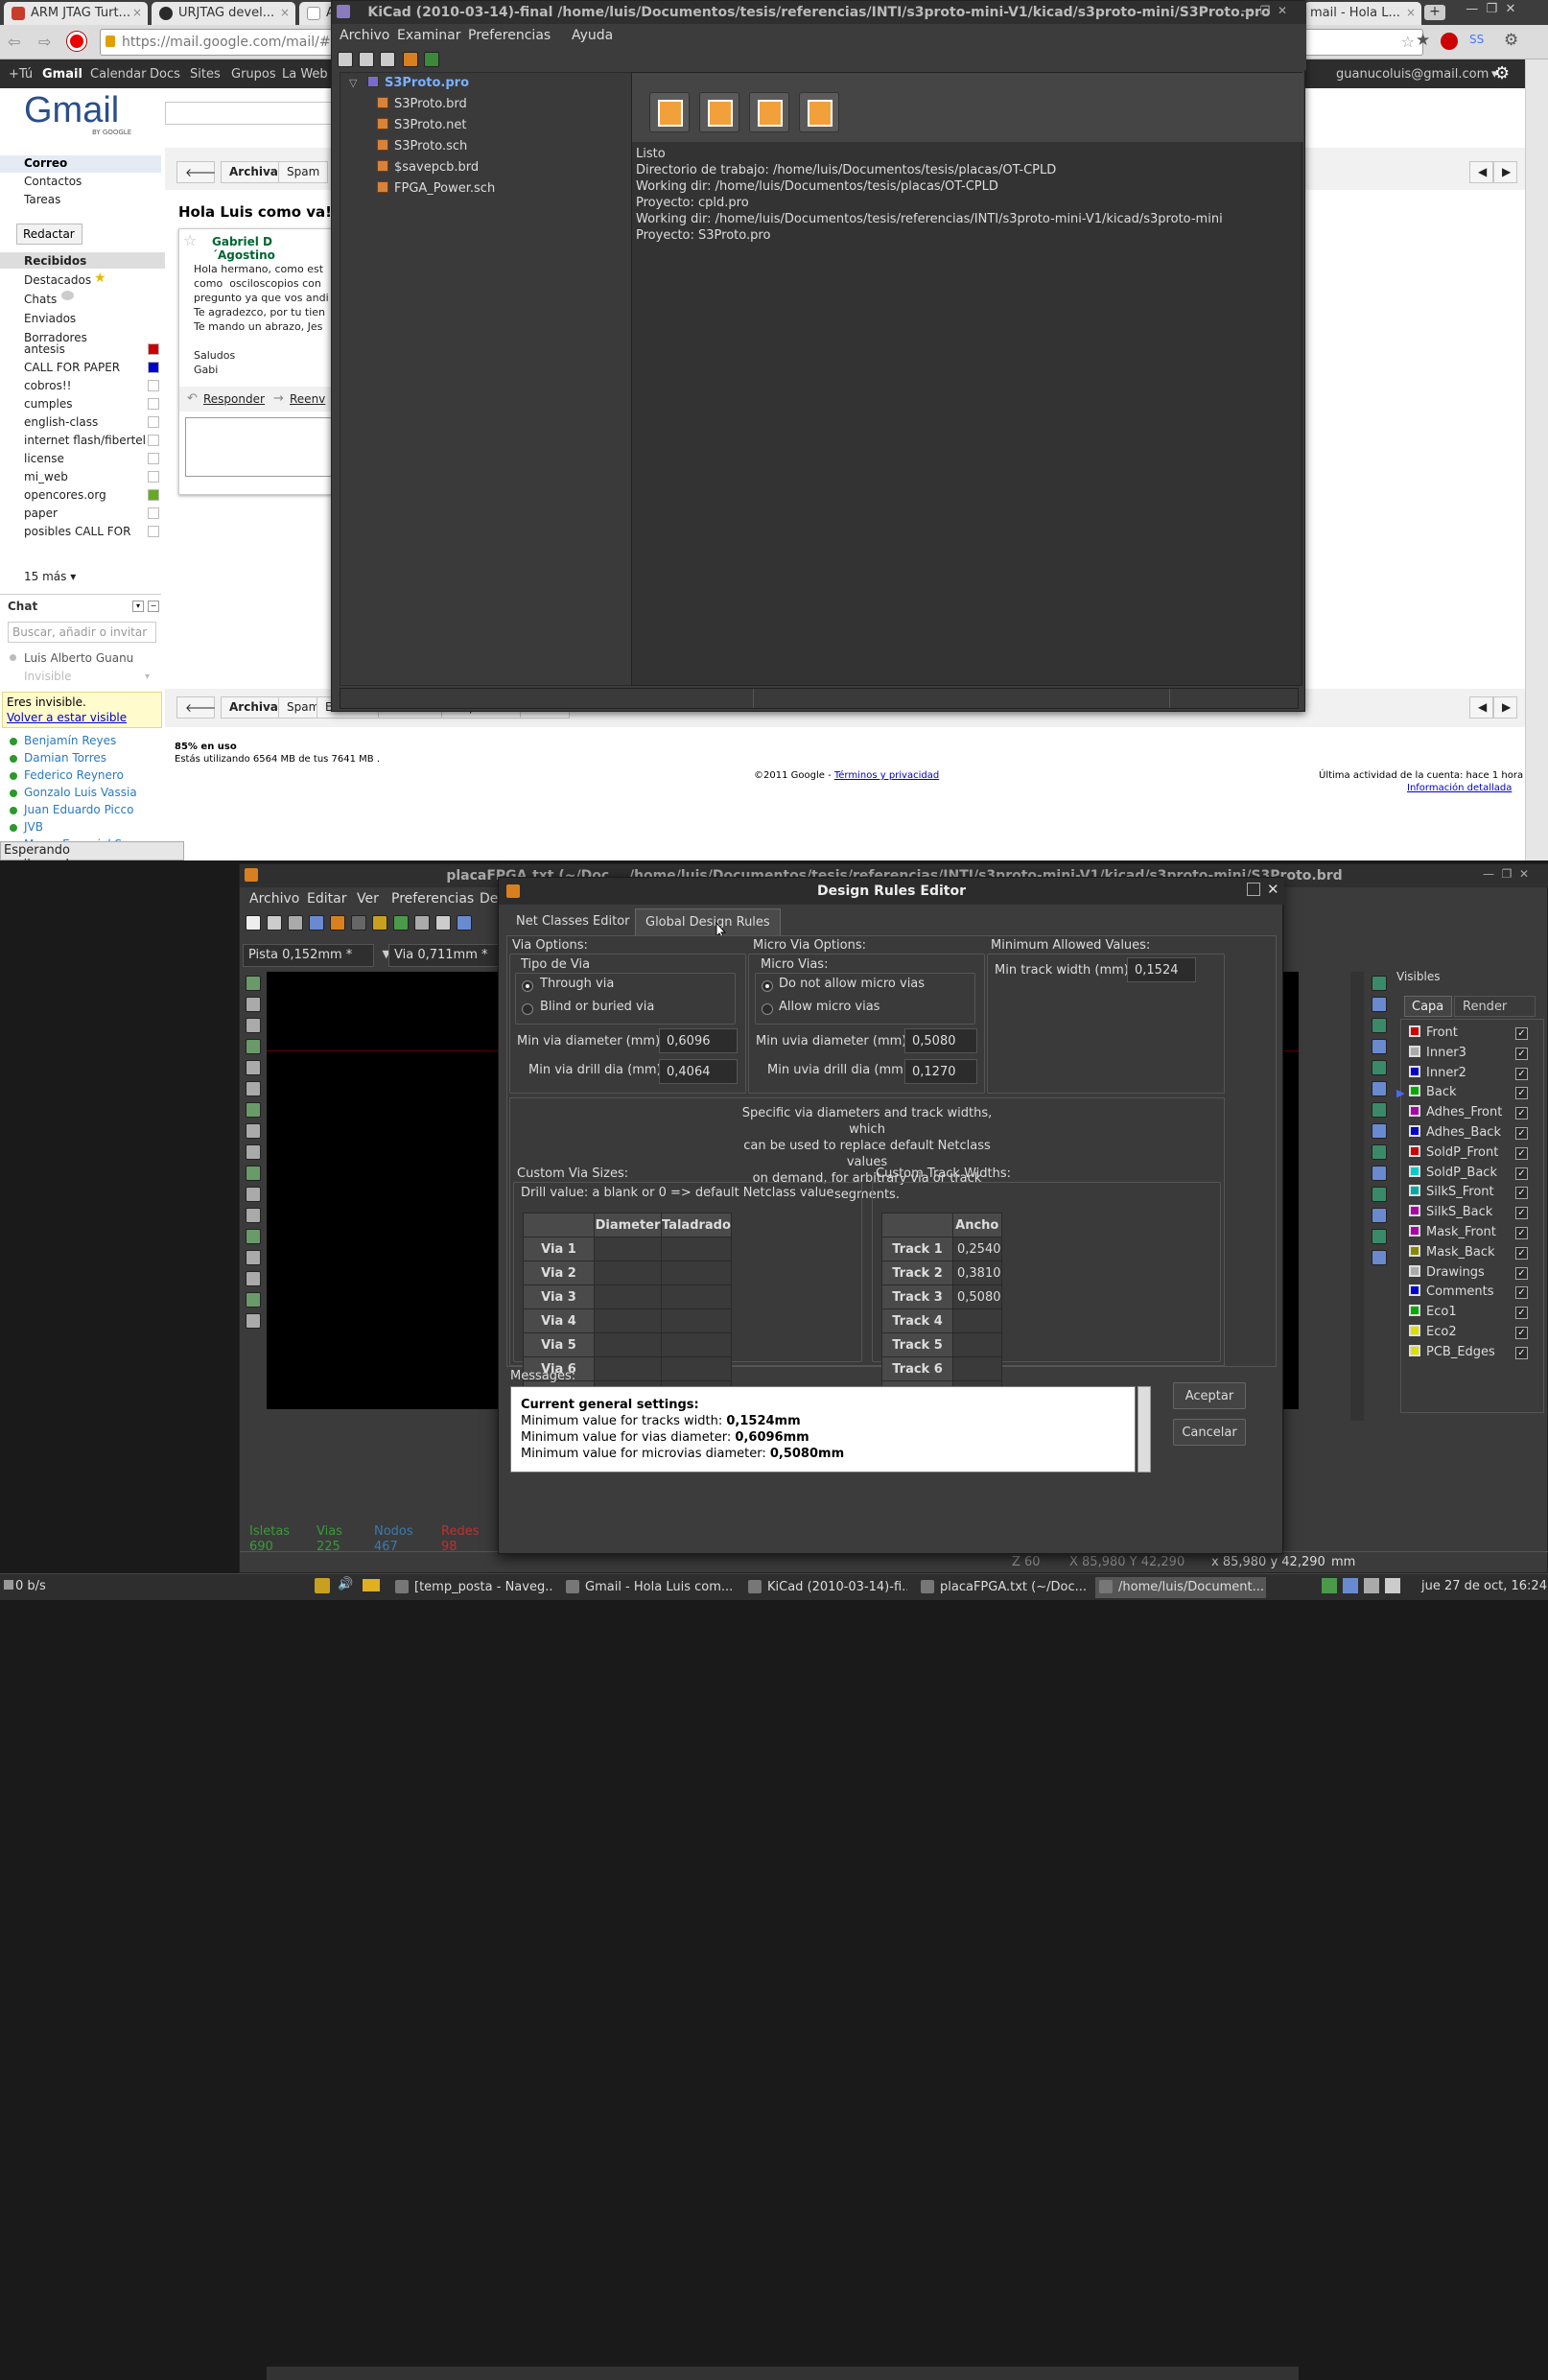  I want to click on bookmark-icon: ★, so click(1423, 41).